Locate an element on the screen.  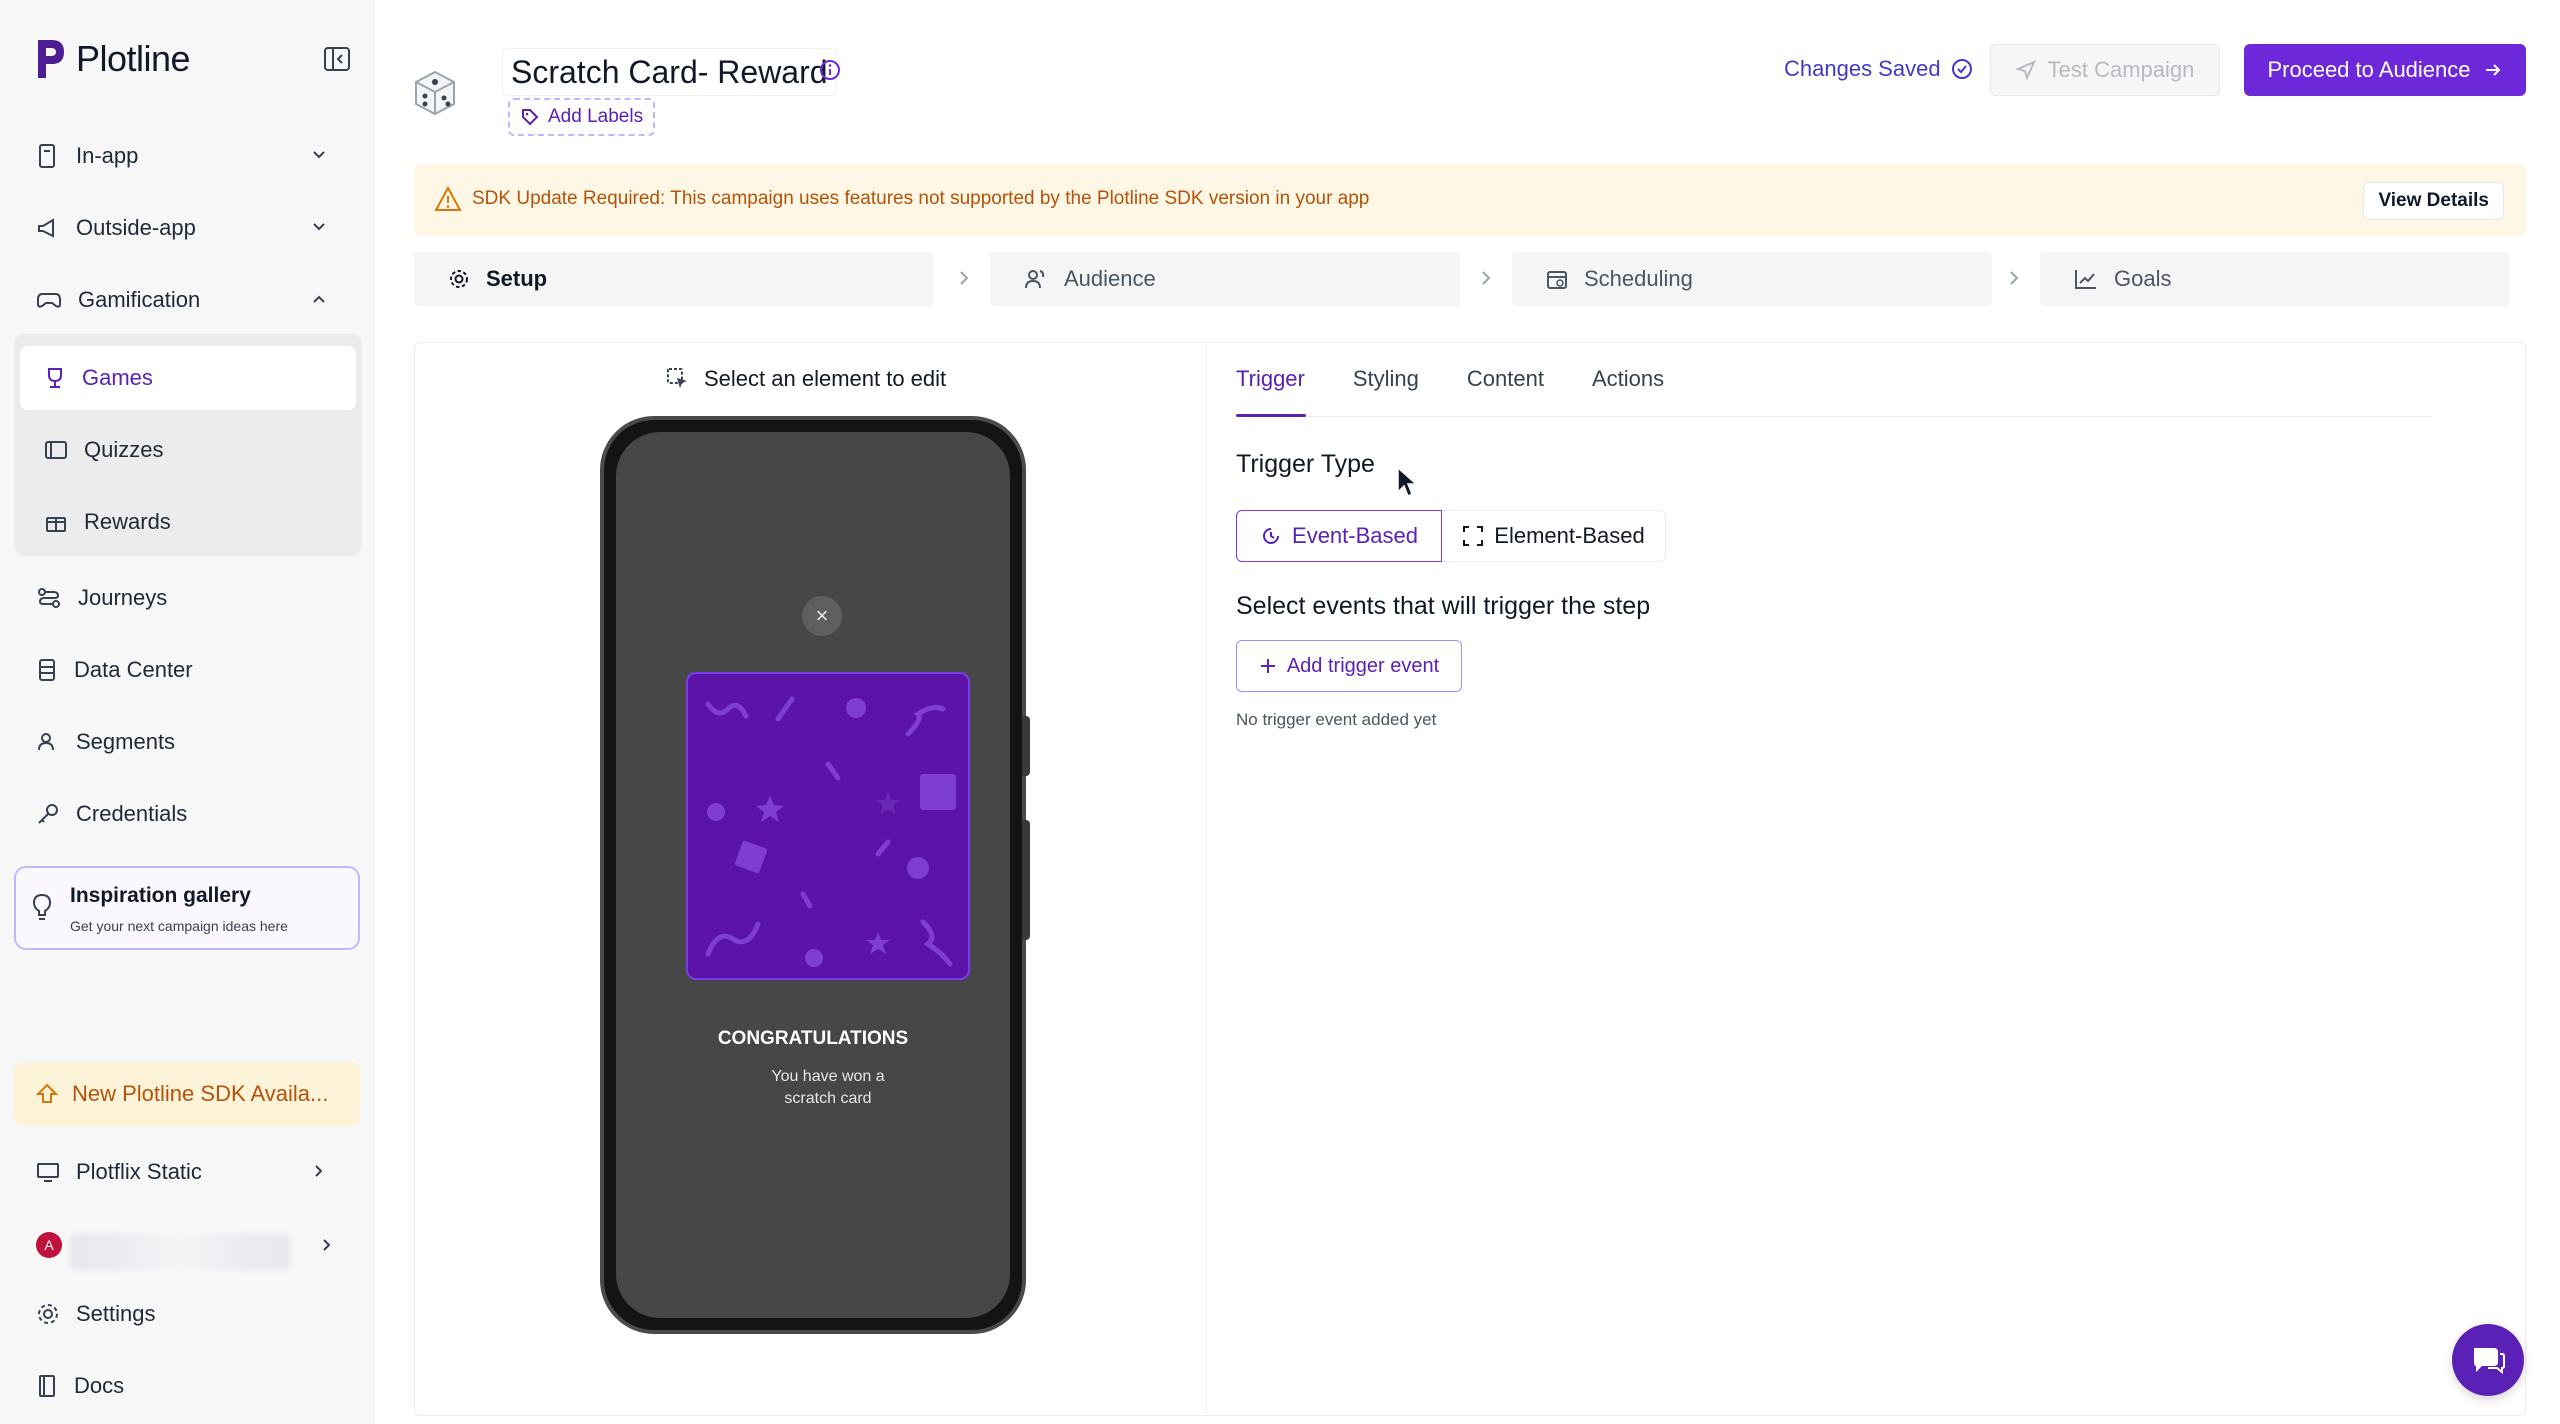
brand-name: Plotline is located at coordinates (133, 58).